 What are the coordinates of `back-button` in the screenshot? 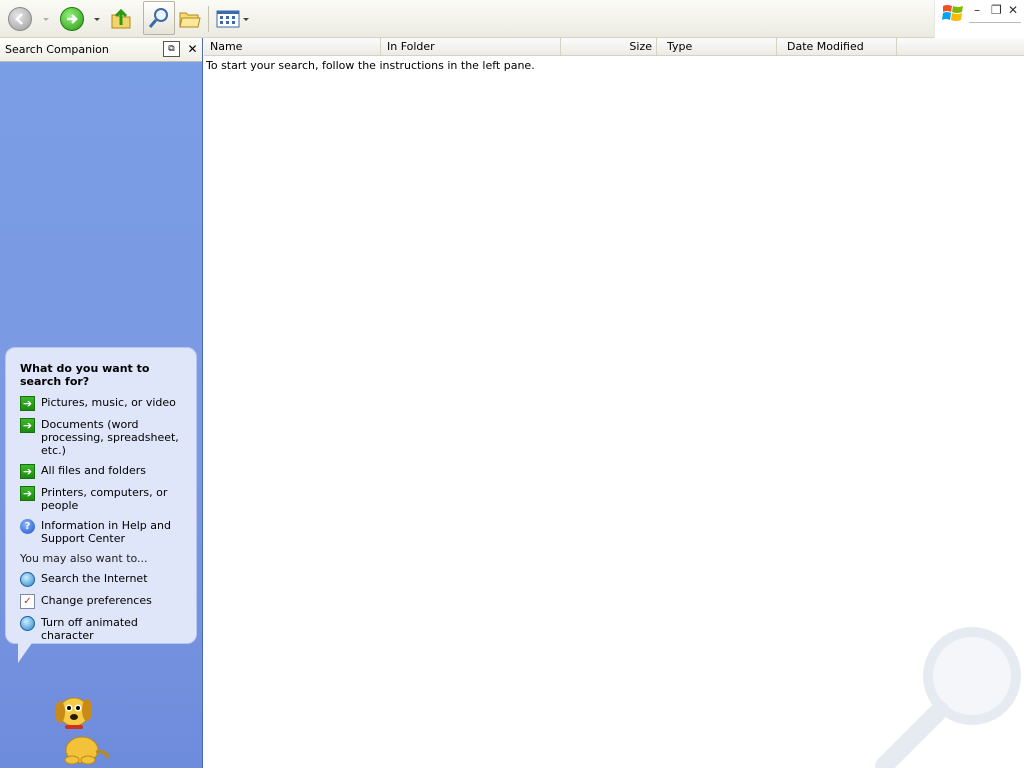 It's located at (20, 19).